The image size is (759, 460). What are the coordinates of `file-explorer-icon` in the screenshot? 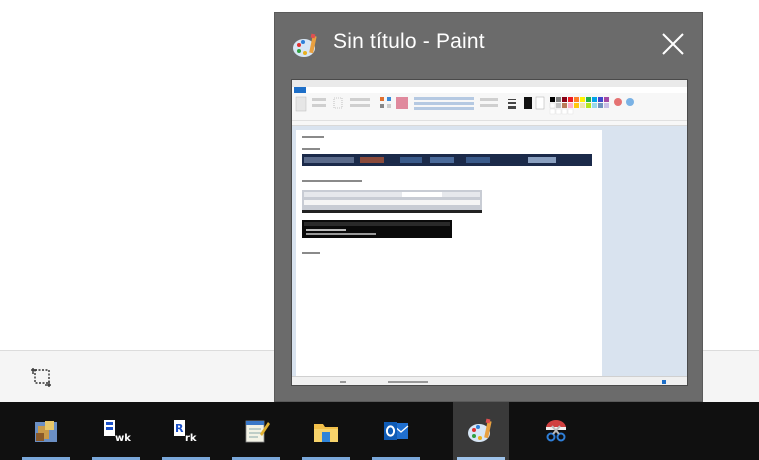 It's located at (326, 433).